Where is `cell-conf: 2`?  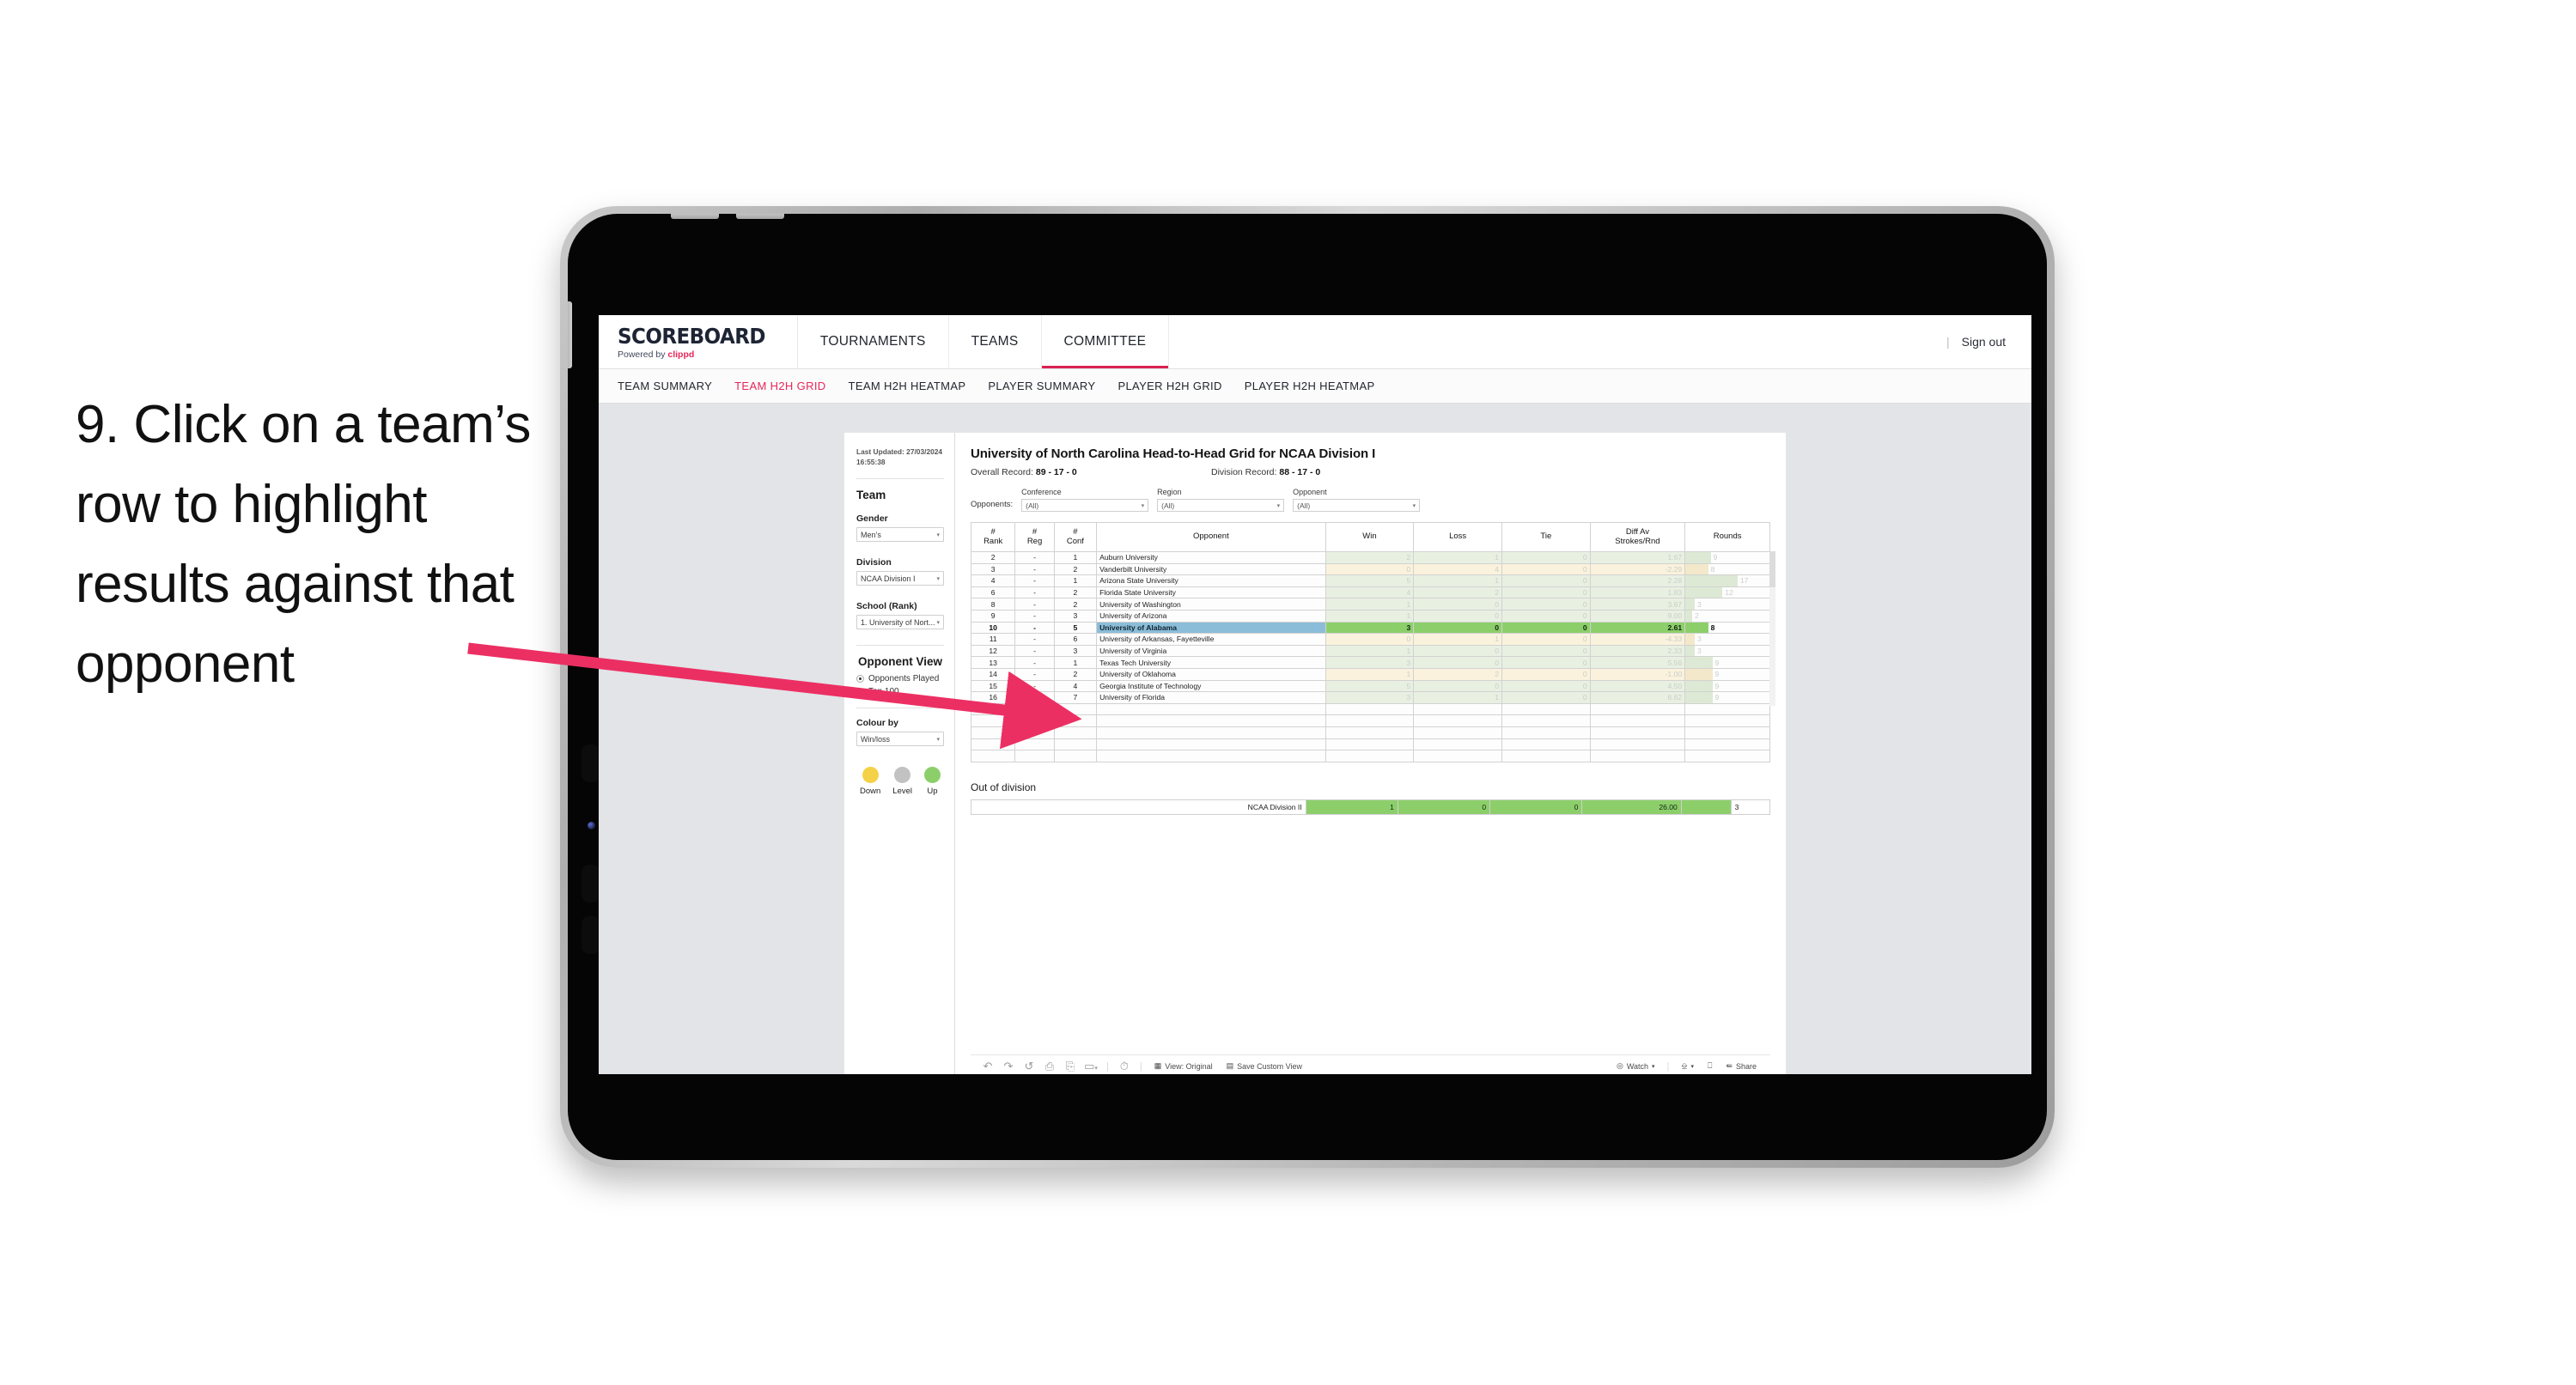
cell-conf: 2 is located at coordinates (1075, 674).